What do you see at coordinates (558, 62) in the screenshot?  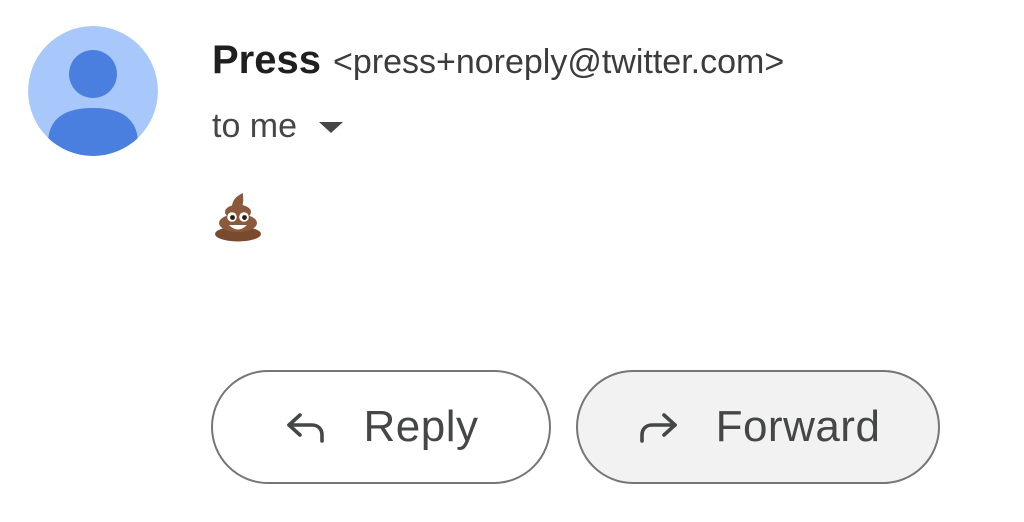 I see `sender-email: <press+noreply@twitter.com>` at bounding box center [558, 62].